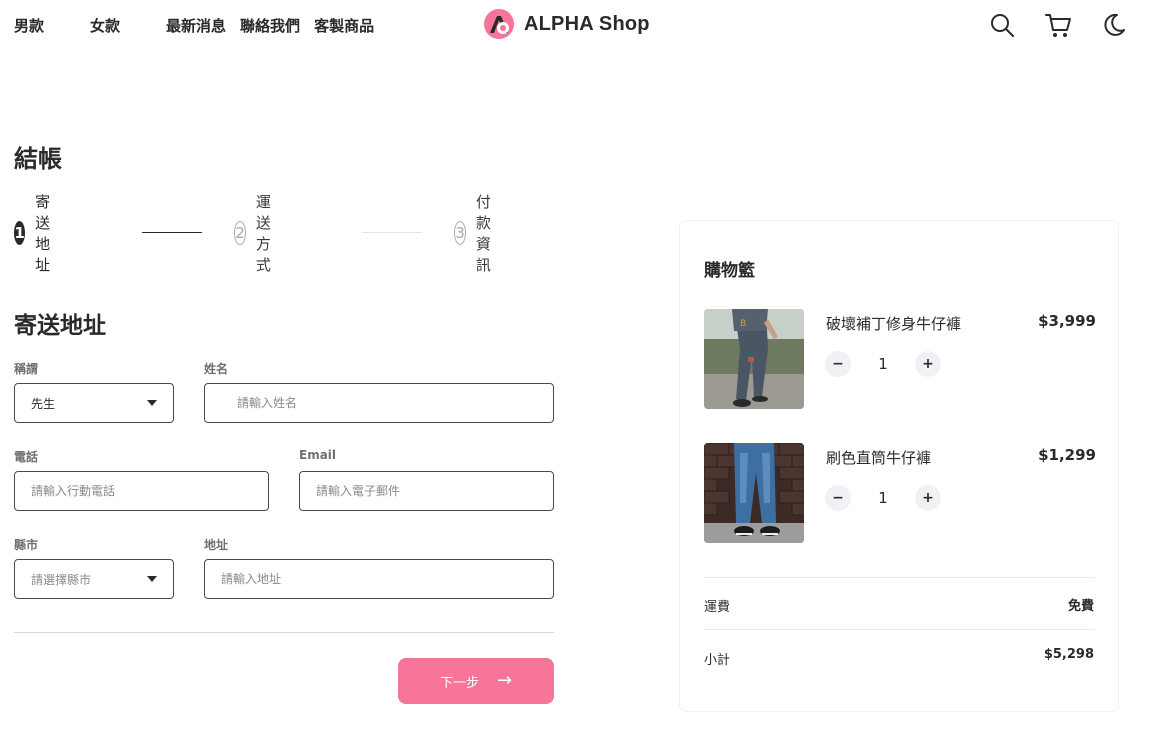  I want to click on step-label-payment: 付款資訊, so click(483, 233).